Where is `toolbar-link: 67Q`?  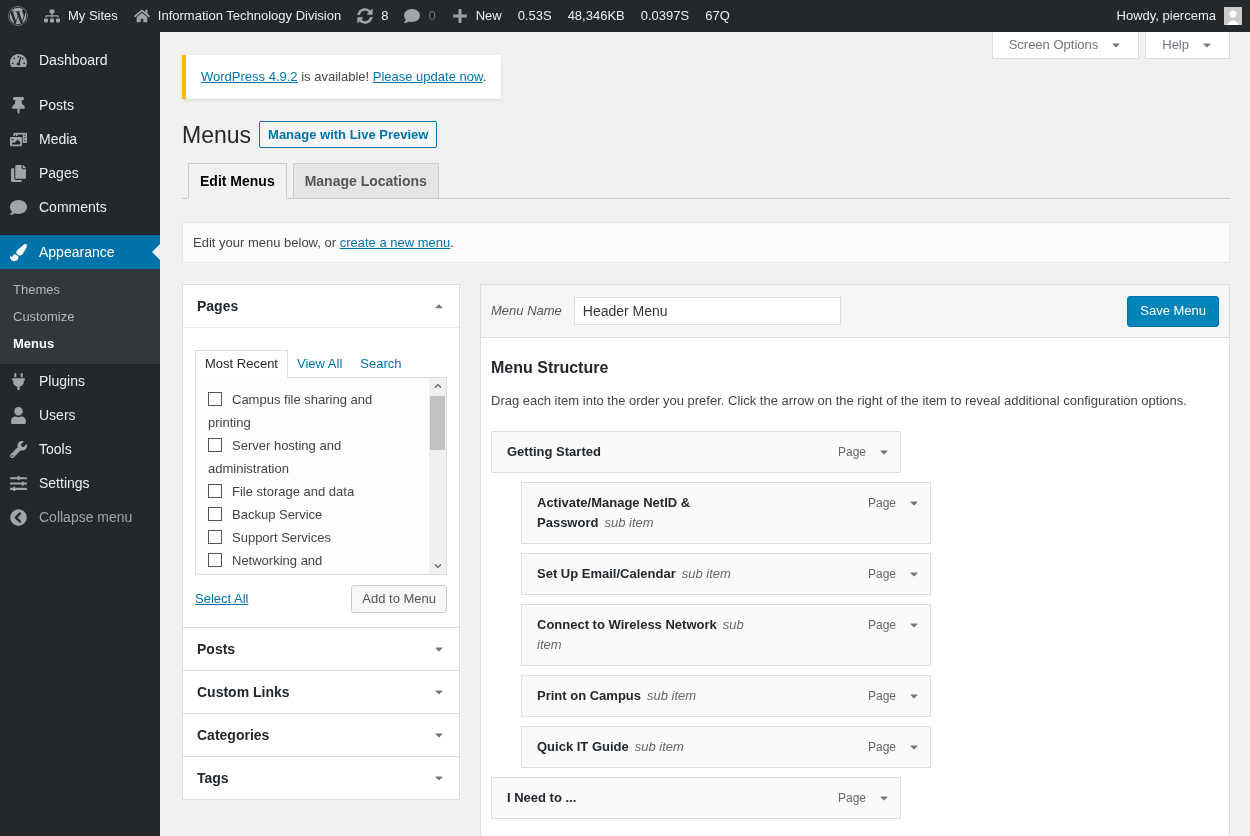 toolbar-link: 67Q is located at coordinates (717, 16).